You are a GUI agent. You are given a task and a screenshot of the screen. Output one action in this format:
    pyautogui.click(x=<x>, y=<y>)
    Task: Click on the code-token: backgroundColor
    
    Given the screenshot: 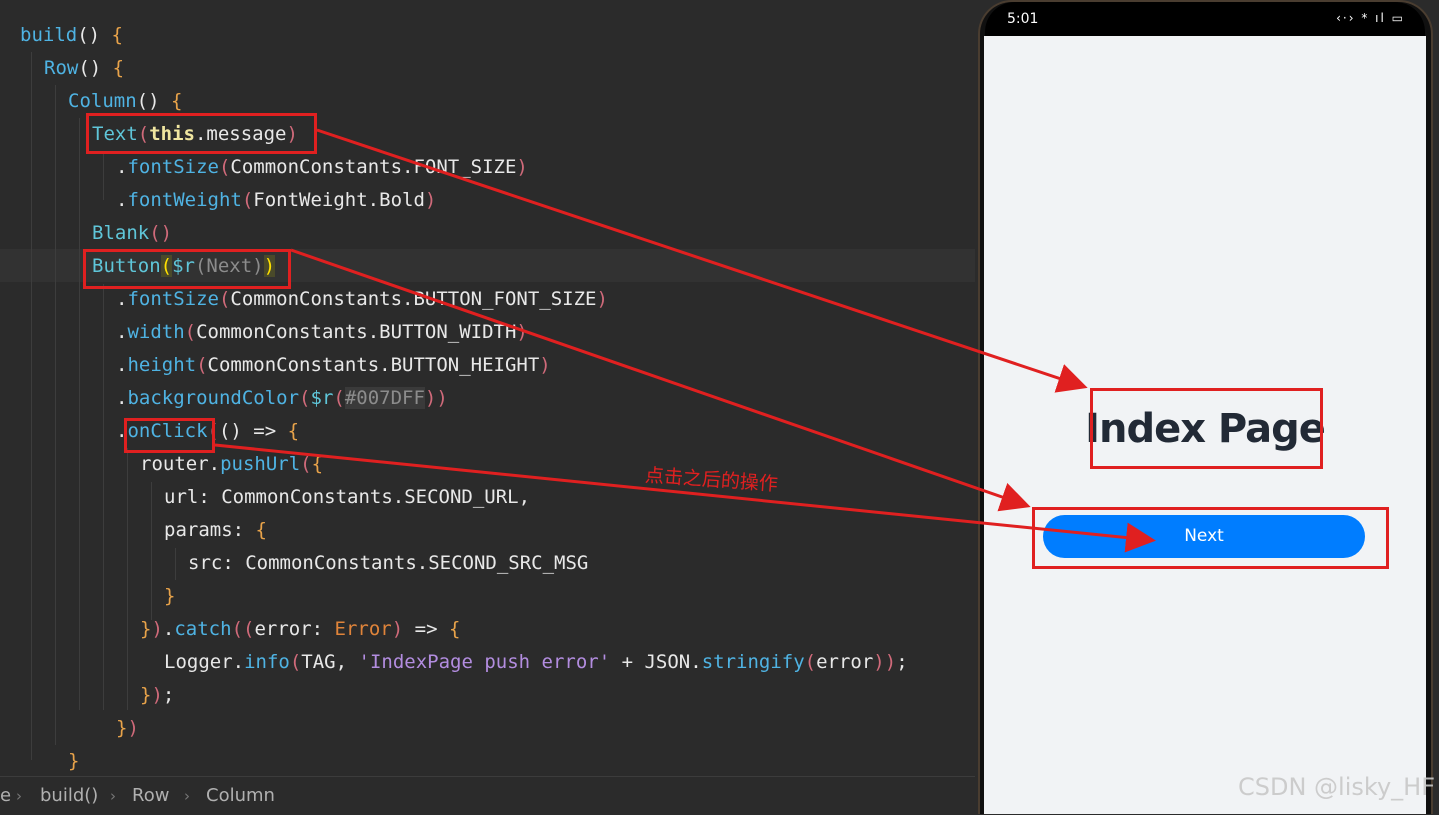 What is the action you would take?
    pyautogui.click(x=213, y=398)
    